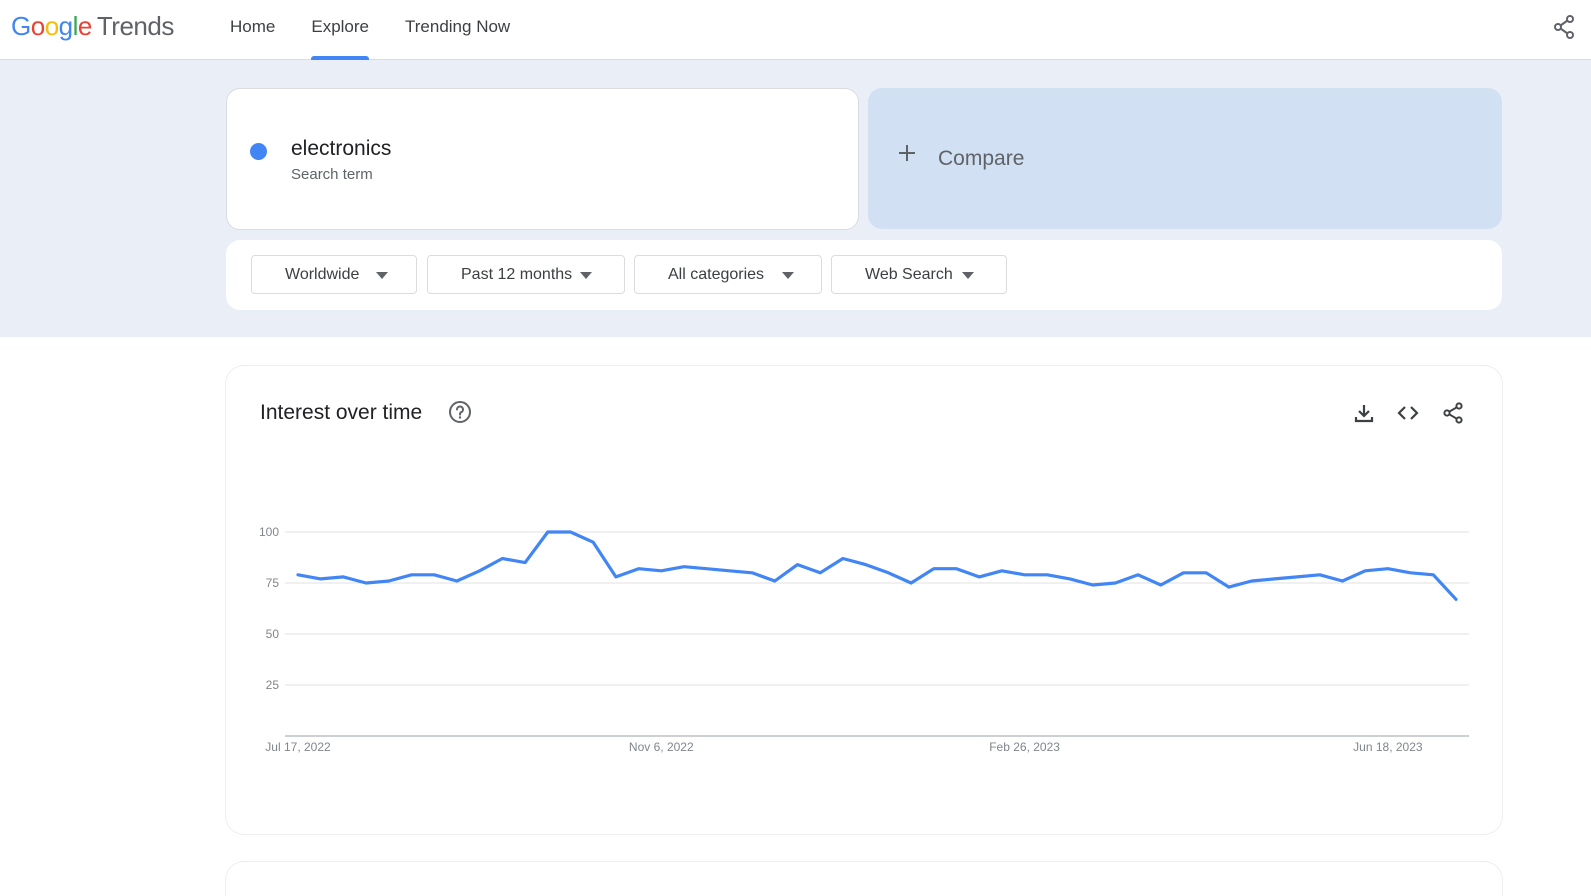  Describe the element at coordinates (388, 30) in the screenshot. I see `main-nav: Home Explore Trending Now` at that location.